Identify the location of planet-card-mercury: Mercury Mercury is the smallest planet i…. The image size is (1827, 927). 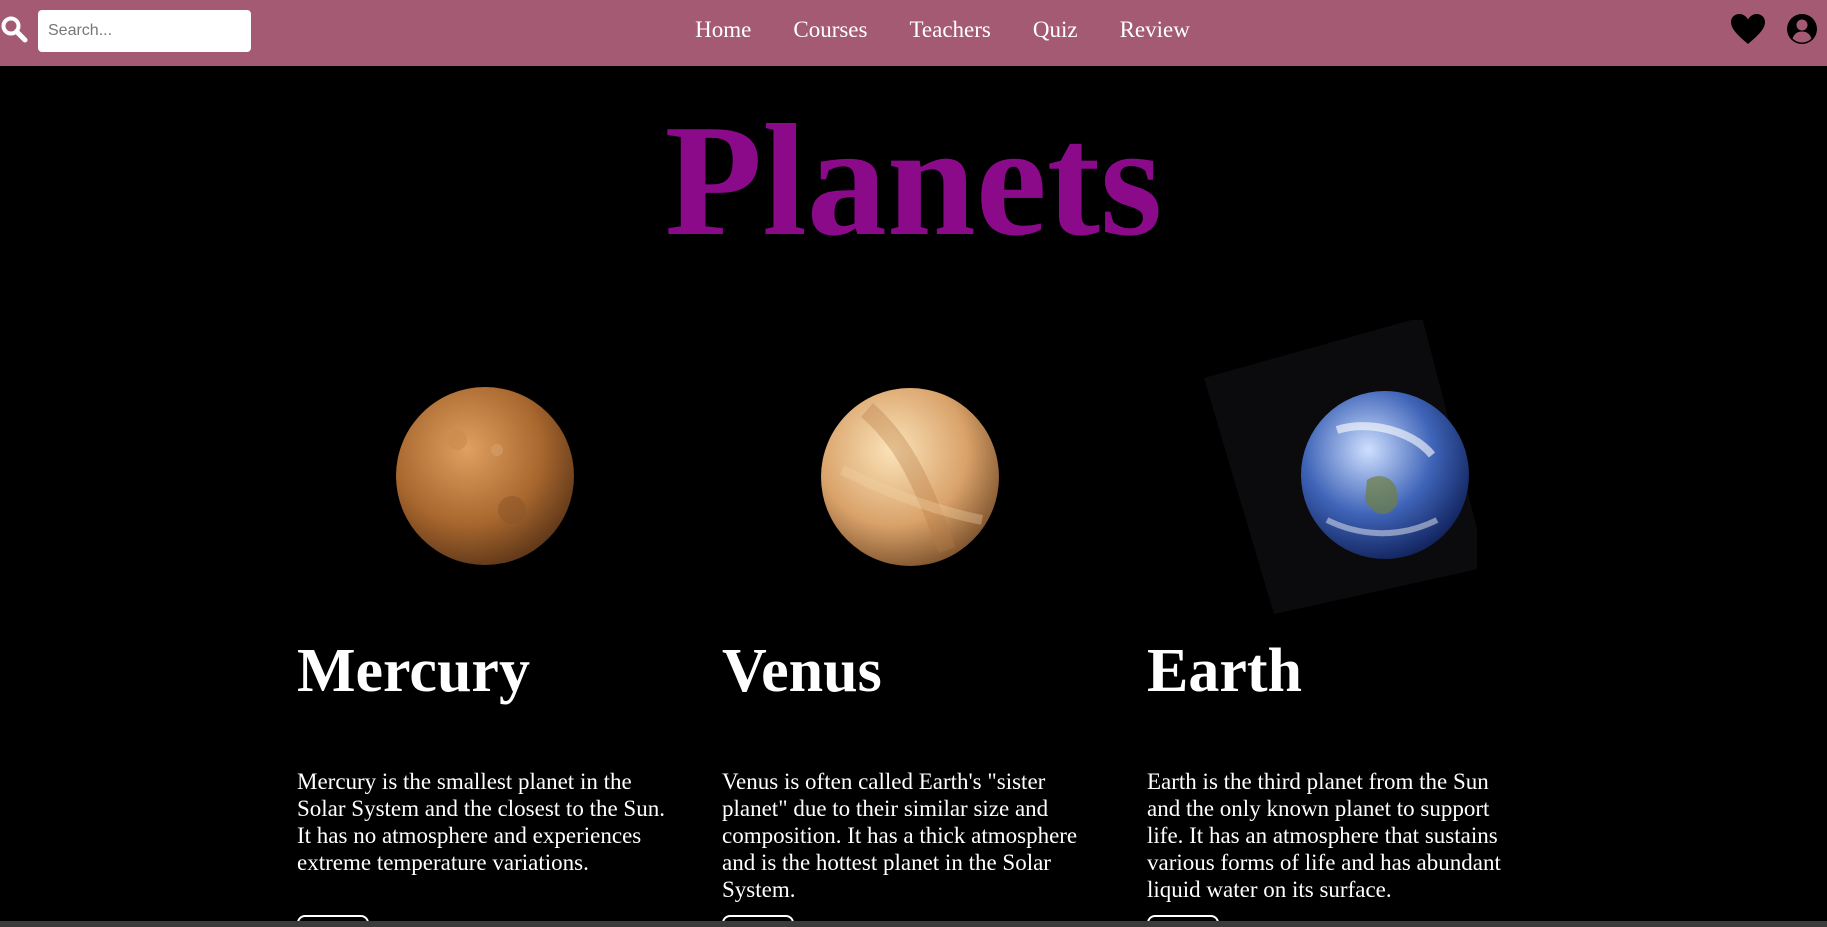
(487, 623).